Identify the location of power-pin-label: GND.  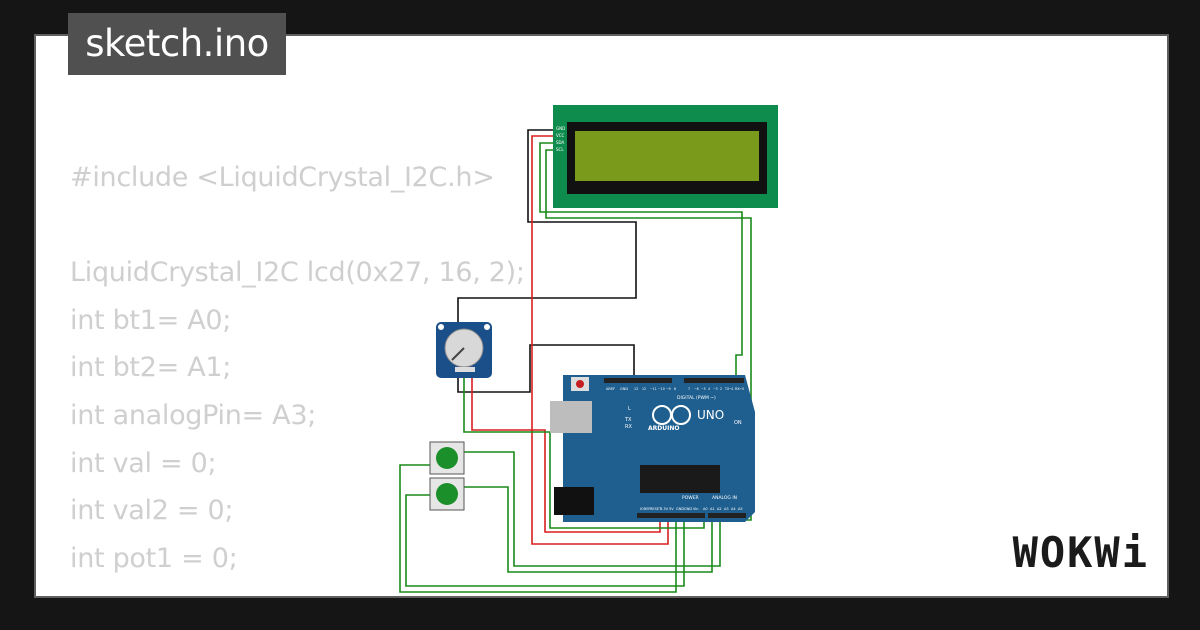
(688, 509).